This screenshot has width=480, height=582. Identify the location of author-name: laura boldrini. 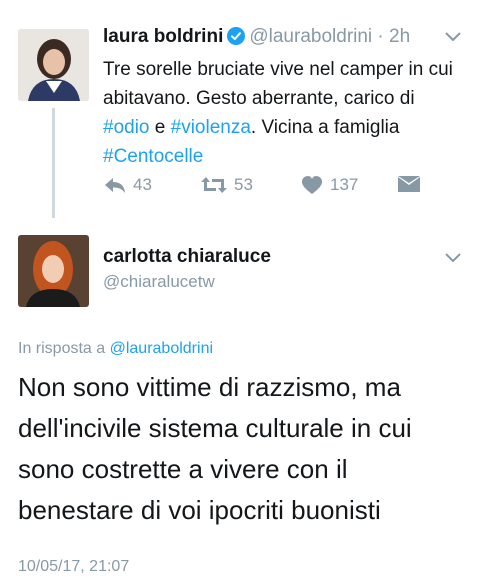
(163, 36).